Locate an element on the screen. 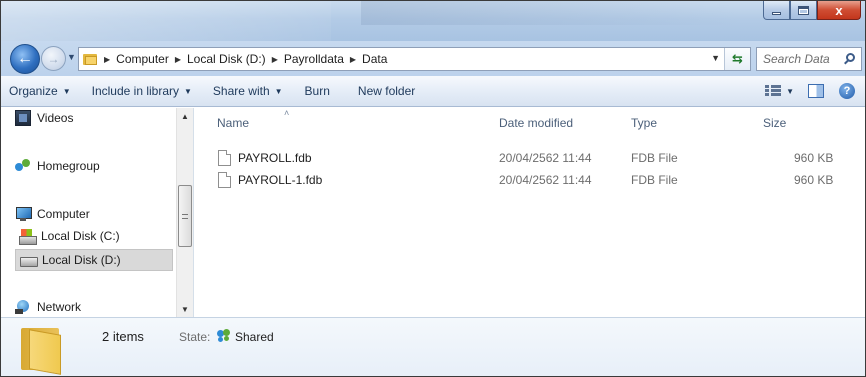 This screenshot has width=866, height=377. back-arrow-icon: ← is located at coordinates (25, 58).